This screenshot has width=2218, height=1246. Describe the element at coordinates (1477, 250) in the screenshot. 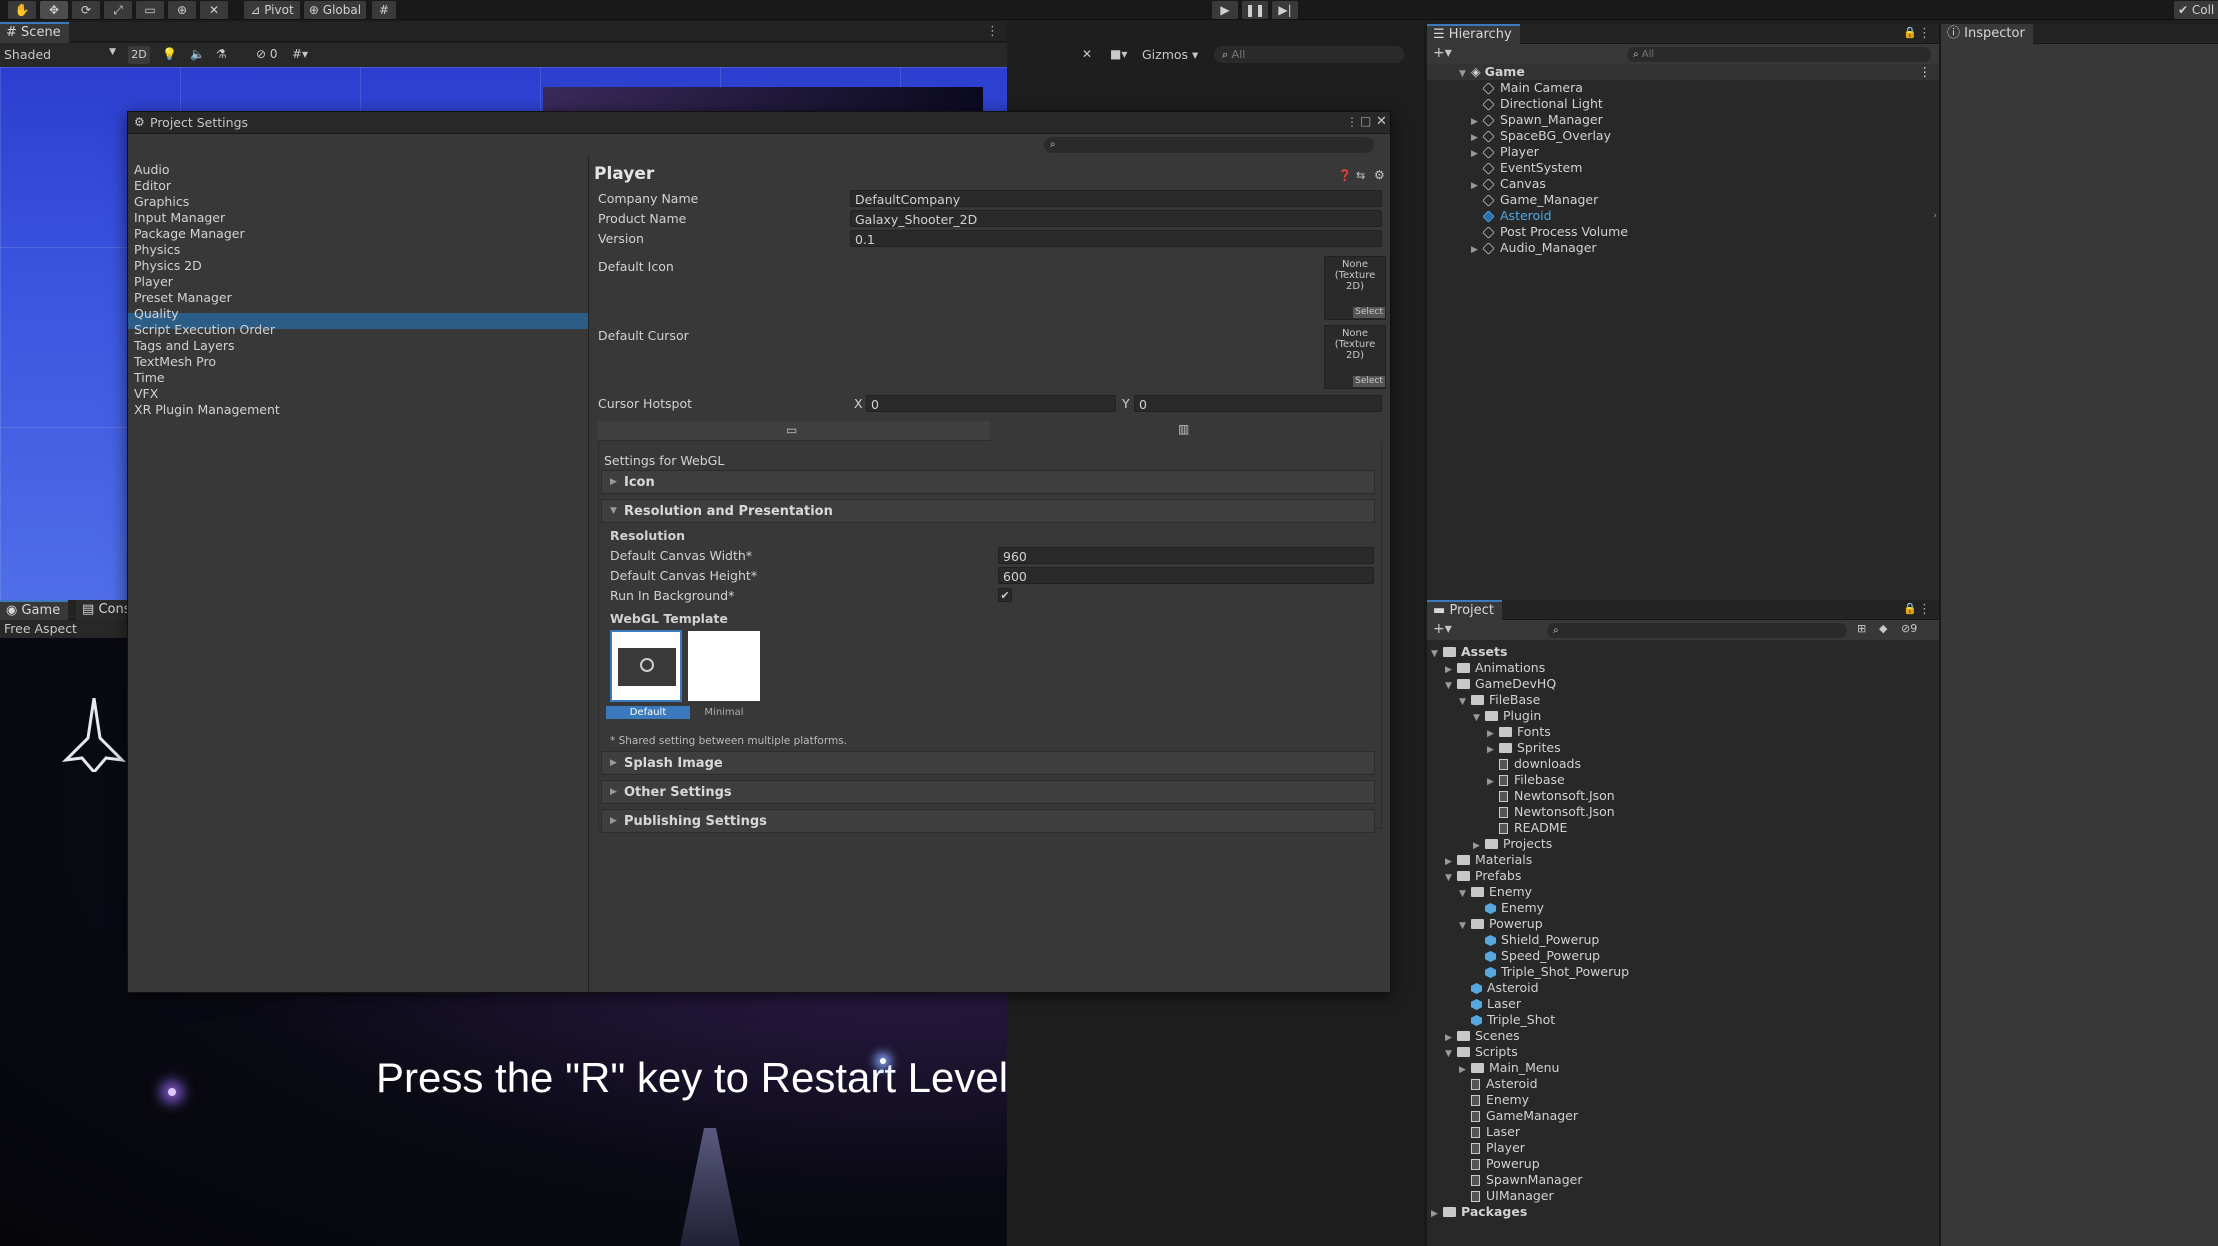

I see `chevron-right-icon: ▶` at that location.